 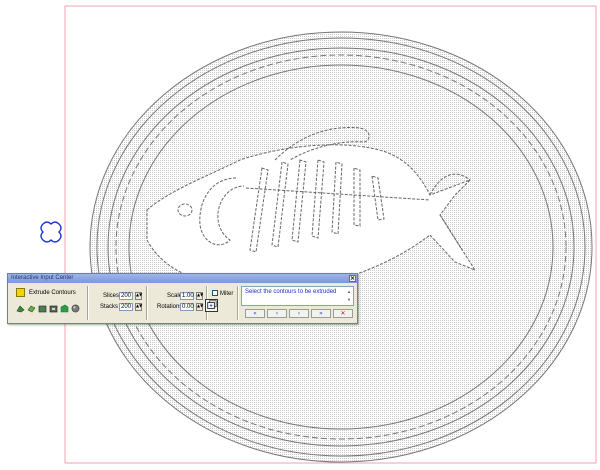 I want to click on scale-input: 1.00, so click(x=187, y=296).